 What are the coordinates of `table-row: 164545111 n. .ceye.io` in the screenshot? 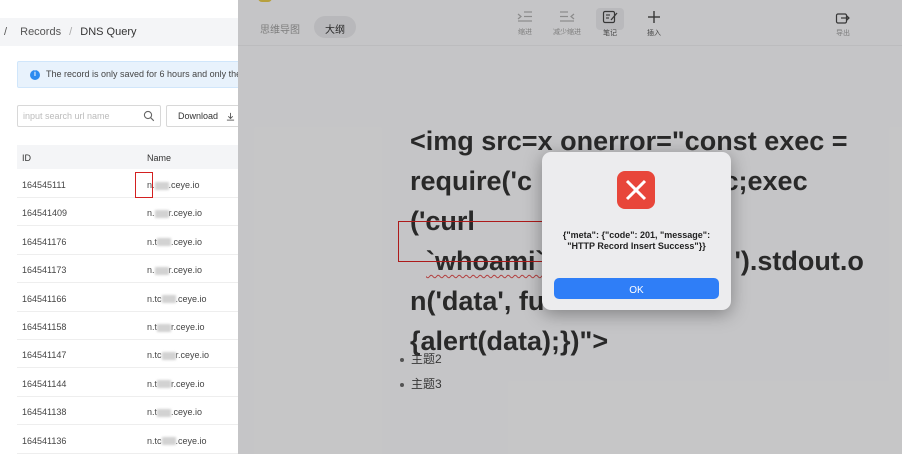 It's located at (127, 184).